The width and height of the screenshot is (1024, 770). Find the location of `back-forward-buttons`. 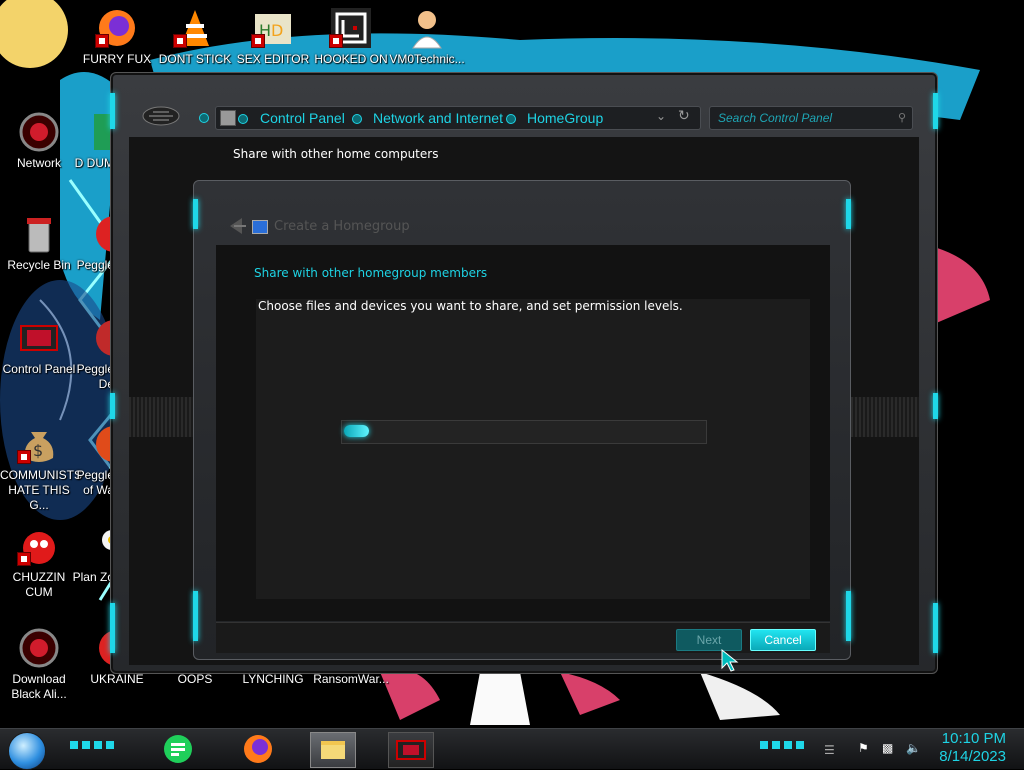

back-forward-buttons is located at coordinates (161, 116).